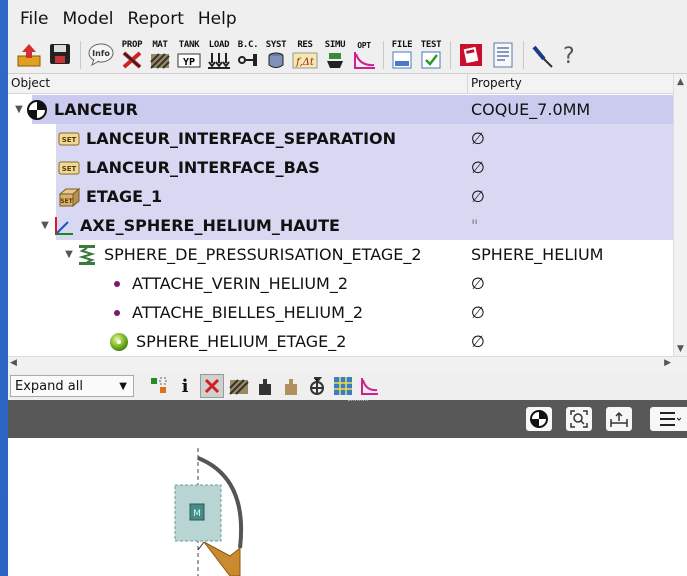 The width and height of the screenshot is (687, 576). Describe the element at coordinates (248, 312) in the screenshot. I see `tree-label: ATTACHE_BIELLES_HELIUM_2` at that location.